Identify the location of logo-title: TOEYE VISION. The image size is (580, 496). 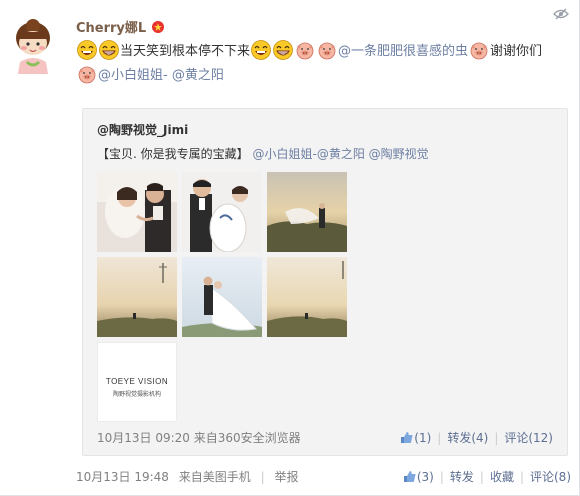
(137, 381).